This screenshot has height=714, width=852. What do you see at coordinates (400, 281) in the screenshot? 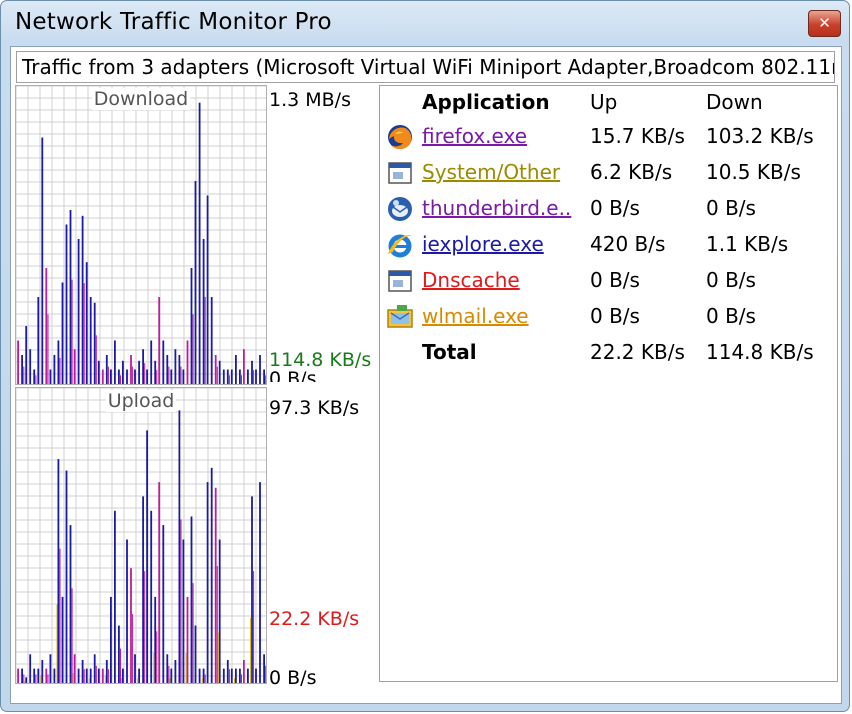
I see `window-icon` at bounding box center [400, 281].